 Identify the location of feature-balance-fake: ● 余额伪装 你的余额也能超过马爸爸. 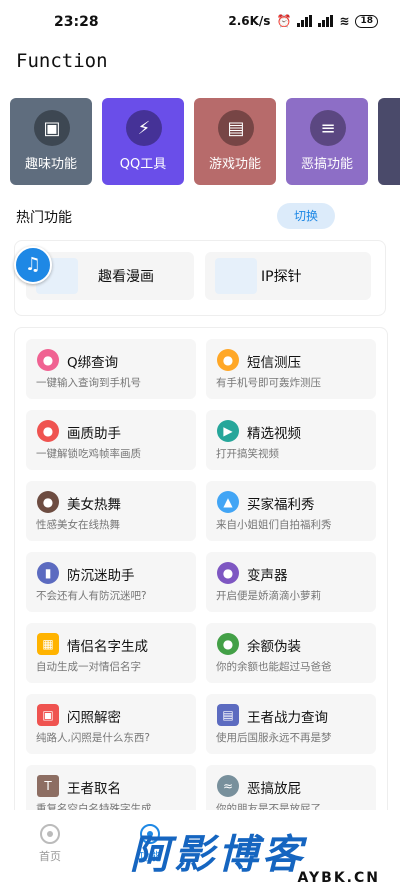
(291, 653).